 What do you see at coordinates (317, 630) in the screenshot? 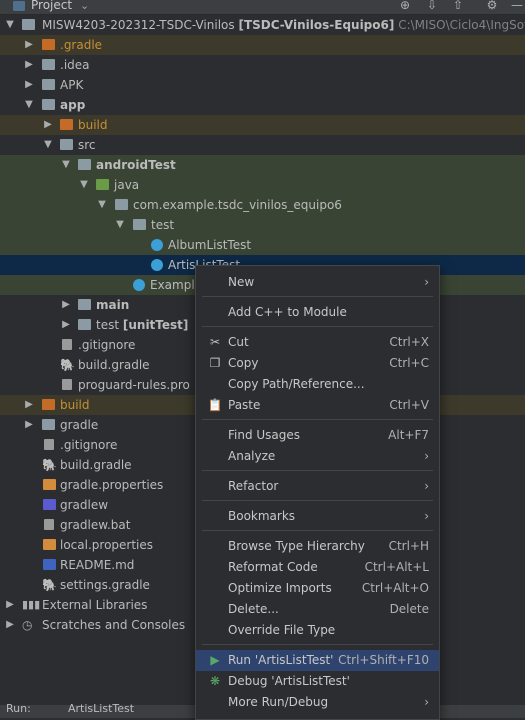
I see `menu-item-override-file-type: Override File Type` at bounding box center [317, 630].